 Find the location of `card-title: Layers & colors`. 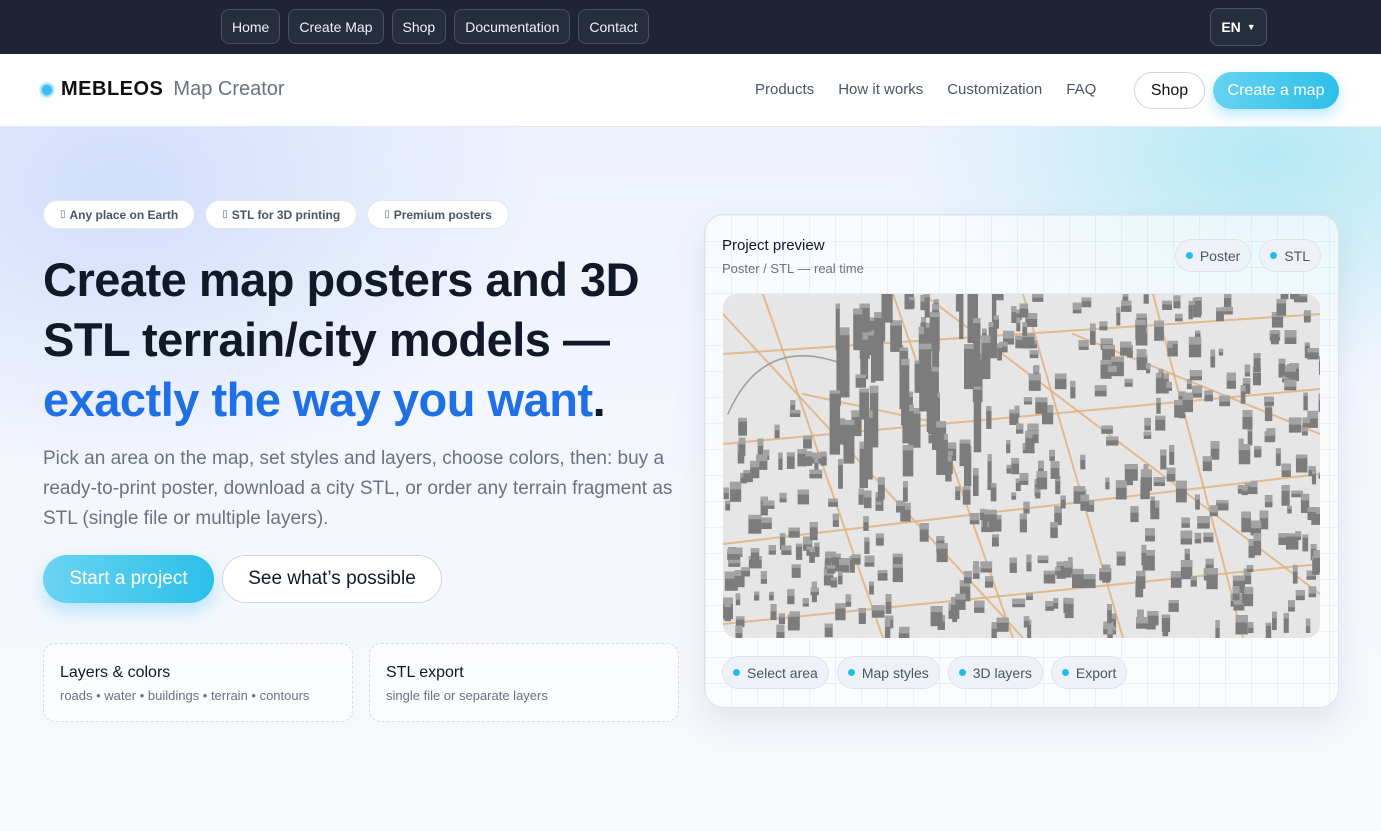

card-title: Layers & colors is located at coordinates (115, 672).